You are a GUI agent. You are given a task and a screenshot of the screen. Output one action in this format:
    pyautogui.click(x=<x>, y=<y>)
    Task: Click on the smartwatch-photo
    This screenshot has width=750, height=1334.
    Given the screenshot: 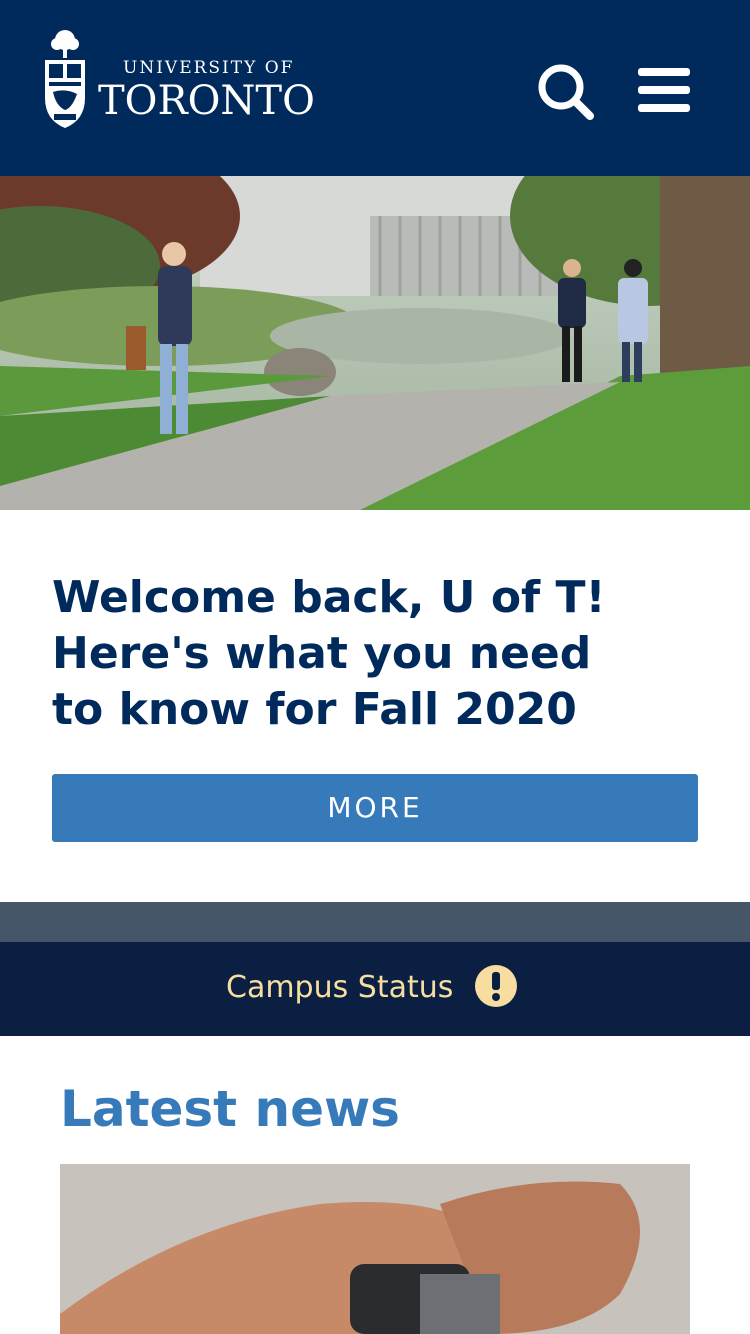 What is the action you would take?
    pyautogui.click(x=375, y=1249)
    